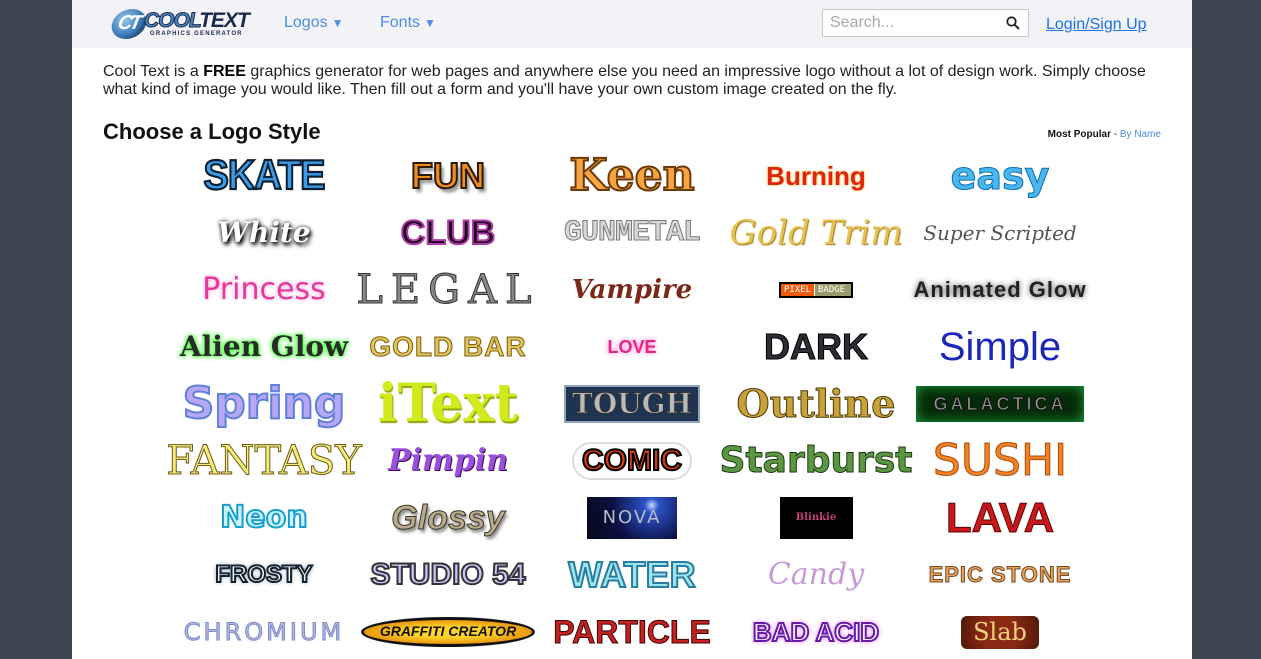  I want to click on logo-style-glossy: Glossy, so click(448, 518).